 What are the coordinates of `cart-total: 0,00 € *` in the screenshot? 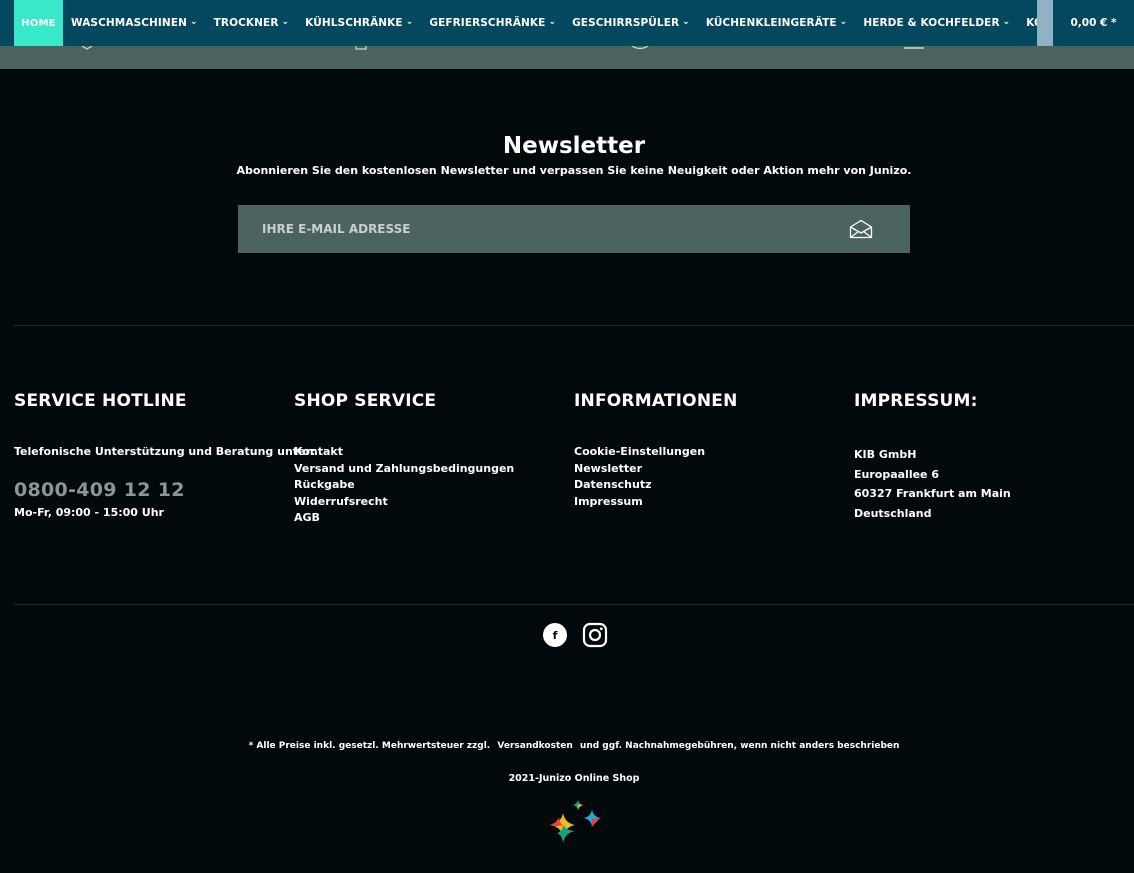 It's located at (1093, 23).